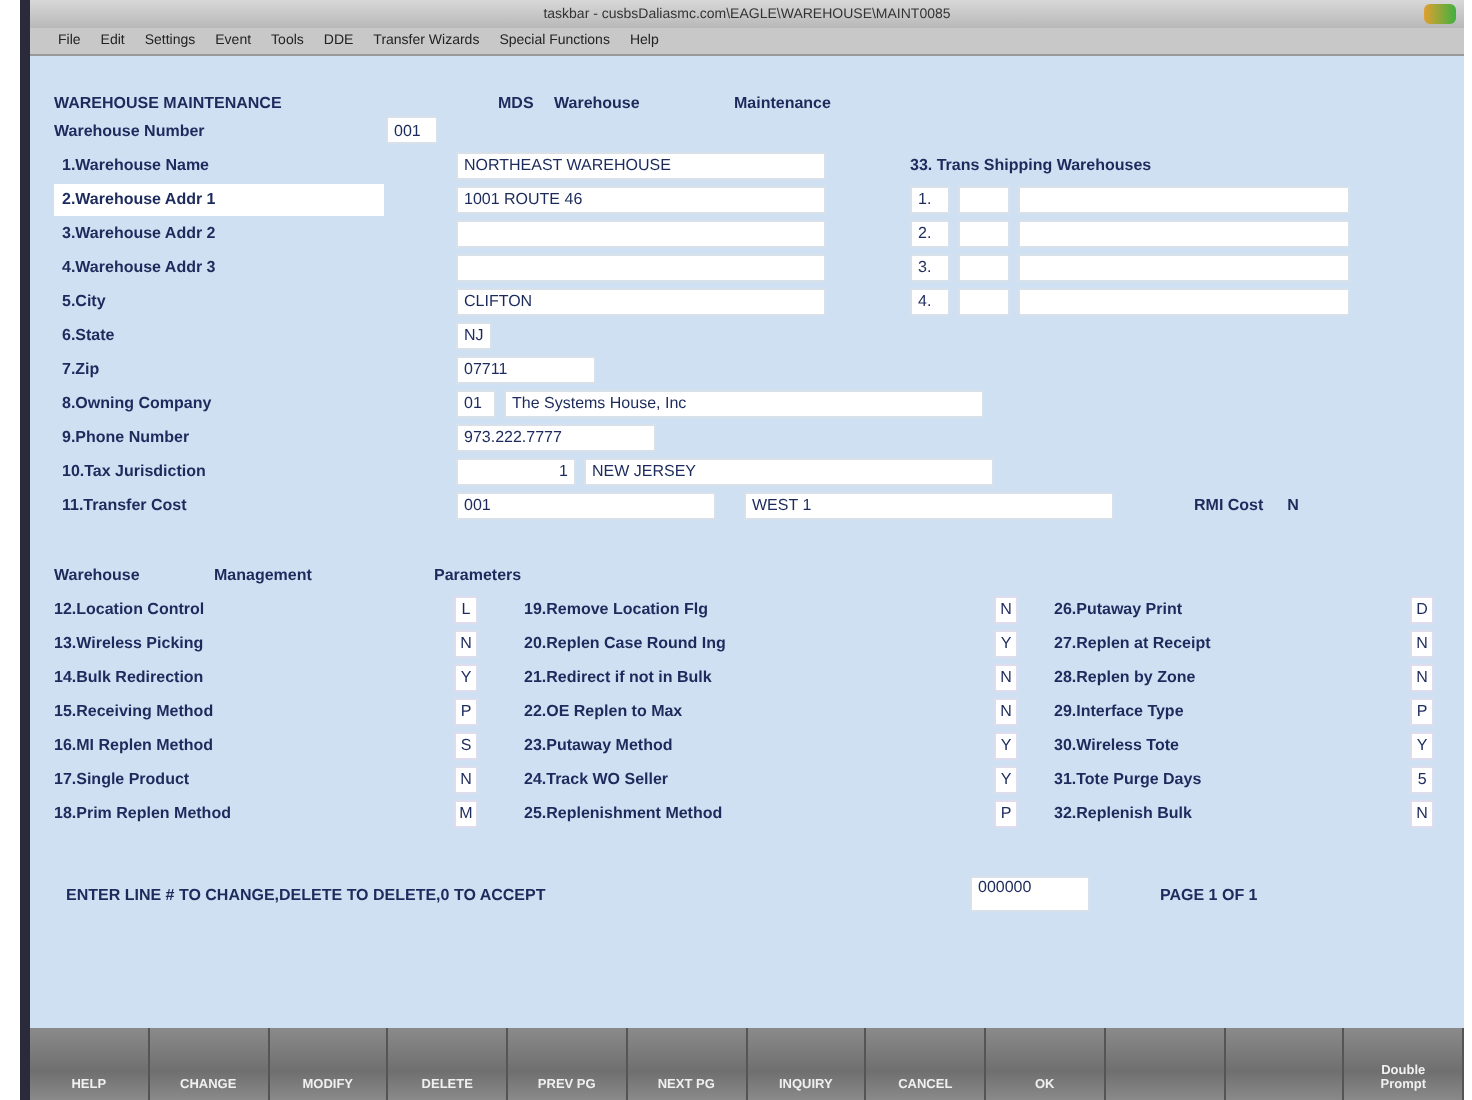 This screenshot has width=1472, height=1100. I want to click on field-label: 9.Phone Number, so click(126, 438).